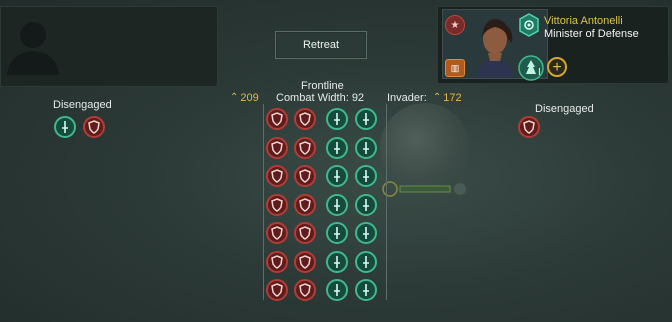 This screenshot has width=672, height=322. Describe the element at coordinates (564, 109) in the screenshot. I see `disengaged-right-label: Disengaged` at that location.